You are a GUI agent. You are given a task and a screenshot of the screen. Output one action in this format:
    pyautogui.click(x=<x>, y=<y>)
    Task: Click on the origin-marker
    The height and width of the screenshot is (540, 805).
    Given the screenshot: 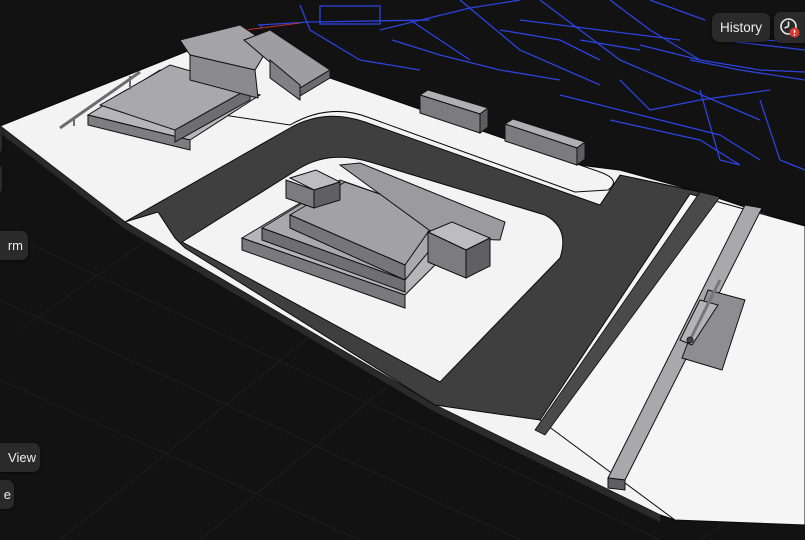 What is the action you would take?
    pyautogui.click(x=690, y=340)
    